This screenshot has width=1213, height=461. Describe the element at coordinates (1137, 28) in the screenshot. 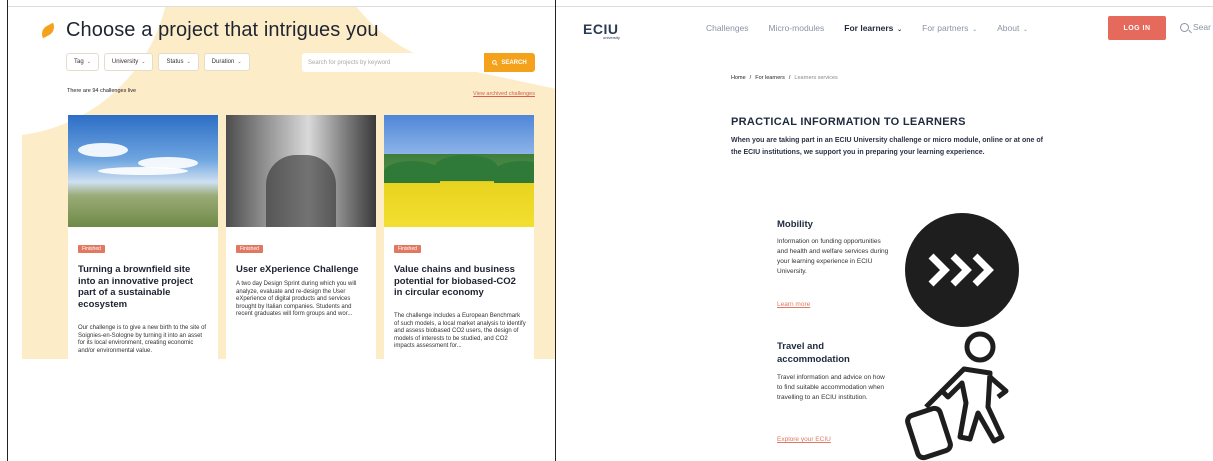

I see `login-button: LOG IN` at that location.